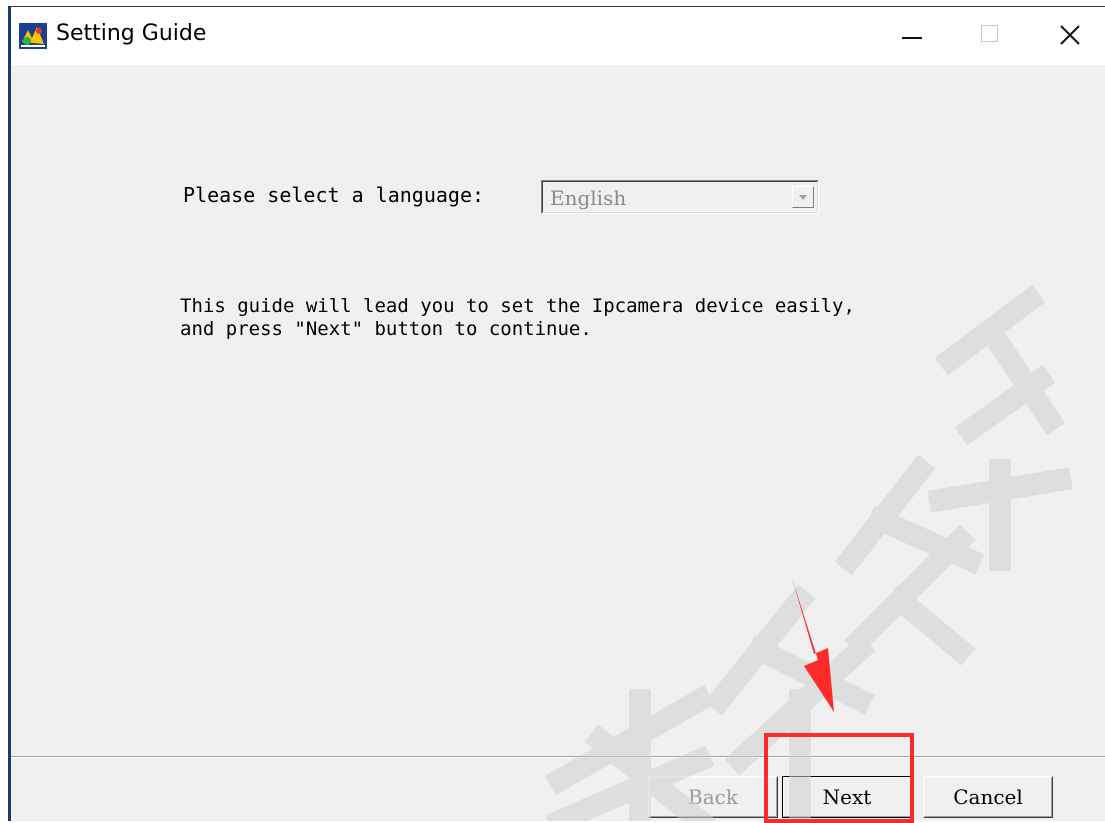 This screenshot has width=1105, height=823. What do you see at coordinates (839, 778) in the screenshot?
I see `next-highlight-box` at bounding box center [839, 778].